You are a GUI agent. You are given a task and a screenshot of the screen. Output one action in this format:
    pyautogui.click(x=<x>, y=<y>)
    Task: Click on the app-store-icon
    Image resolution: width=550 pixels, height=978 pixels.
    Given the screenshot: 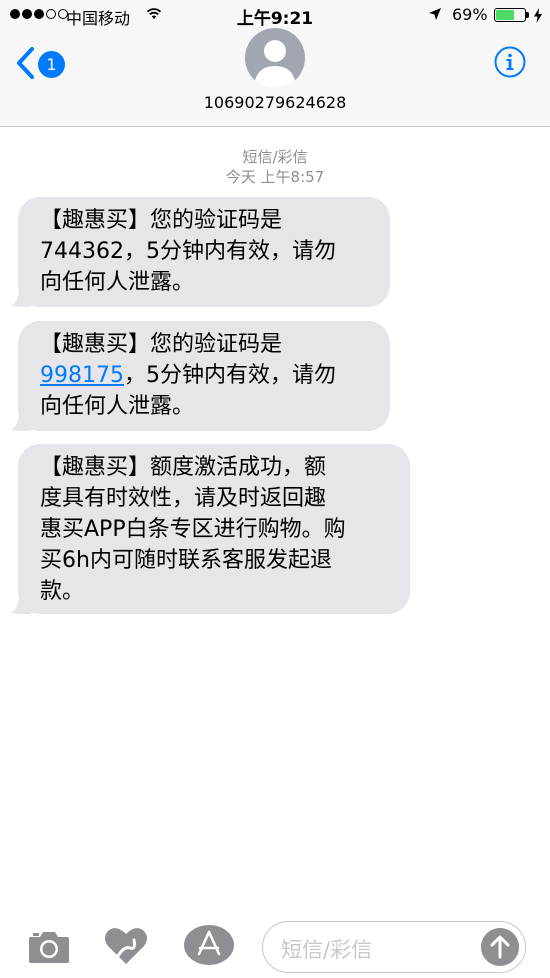 What is the action you would take?
    pyautogui.click(x=209, y=945)
    